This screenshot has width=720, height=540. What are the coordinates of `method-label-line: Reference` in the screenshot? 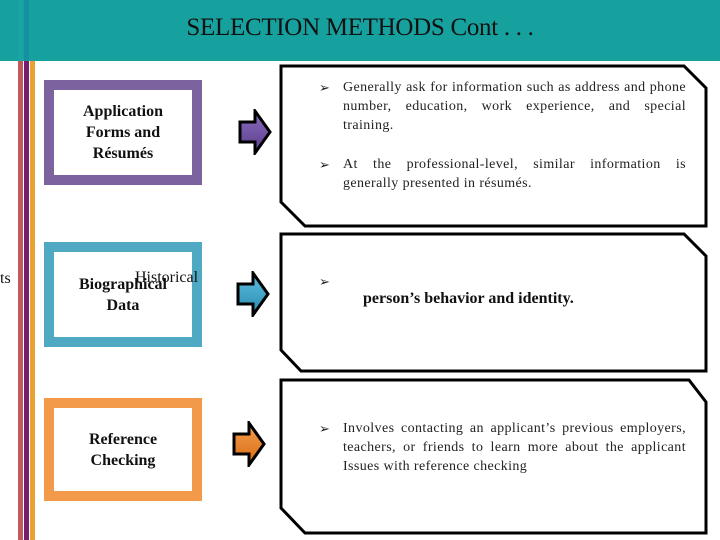 It's located at (123, 439).